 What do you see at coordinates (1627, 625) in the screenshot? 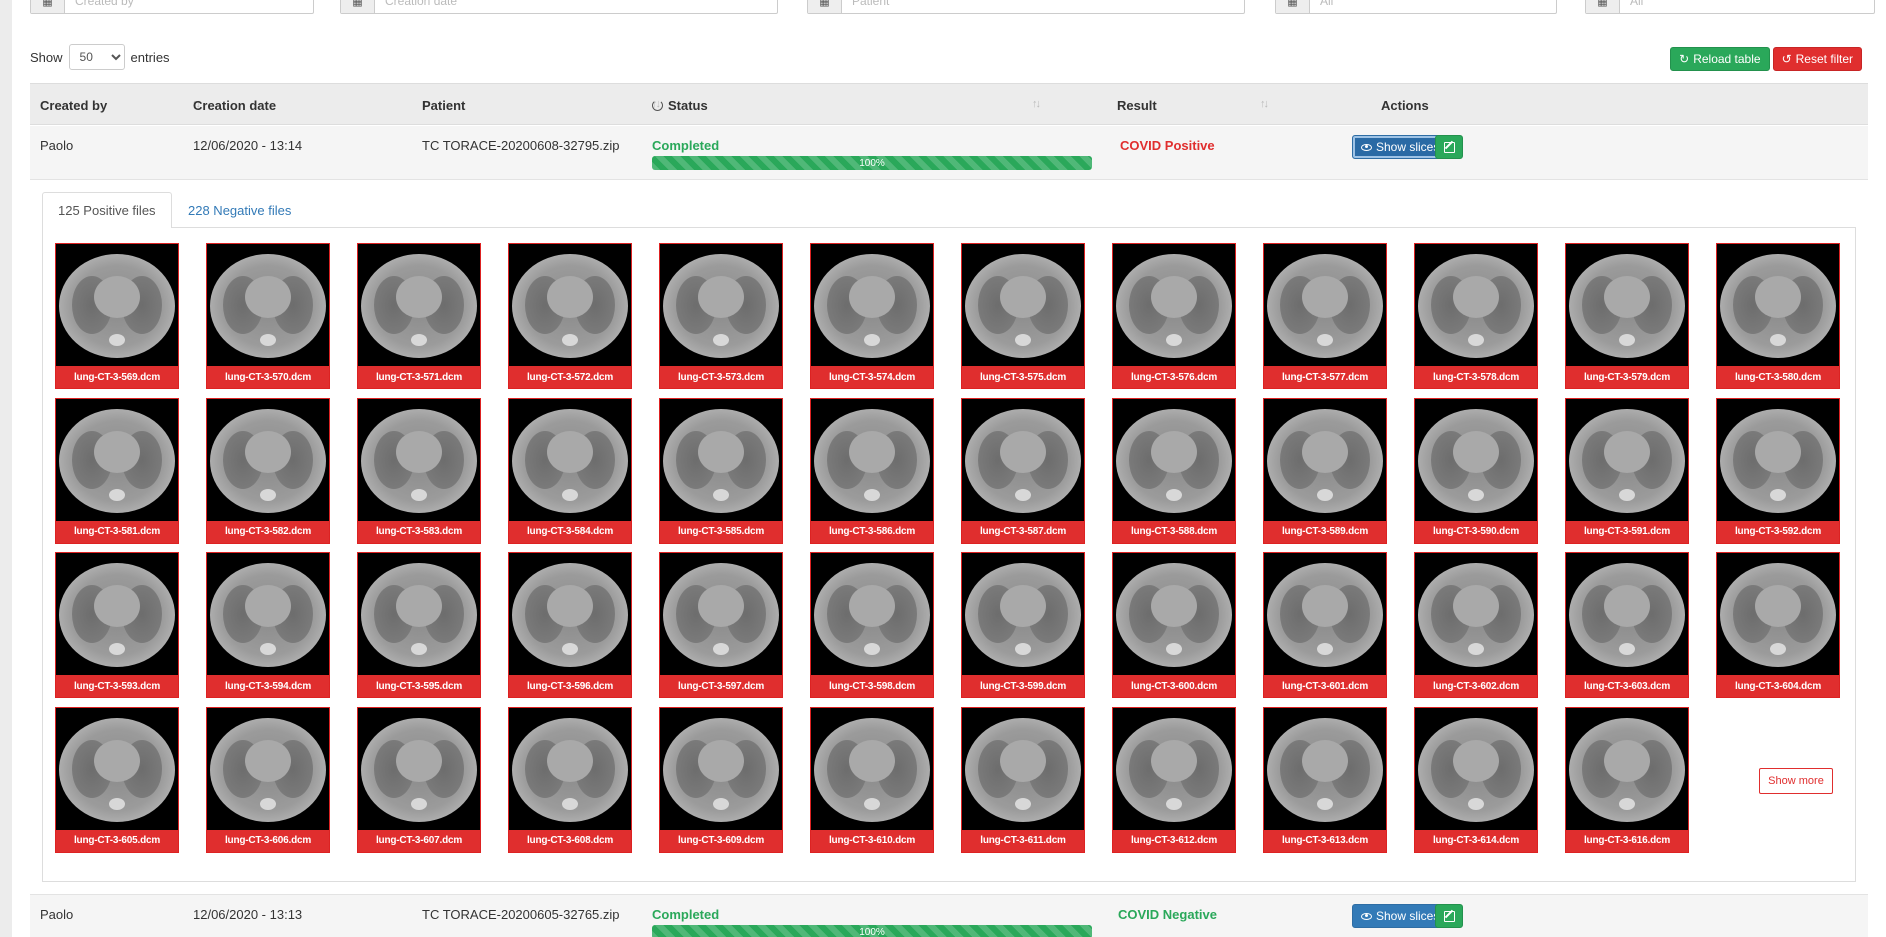
I see `ct-slice-thumbnail: lung-CT-3-603.dcm` at bounding box center [1627, 625].